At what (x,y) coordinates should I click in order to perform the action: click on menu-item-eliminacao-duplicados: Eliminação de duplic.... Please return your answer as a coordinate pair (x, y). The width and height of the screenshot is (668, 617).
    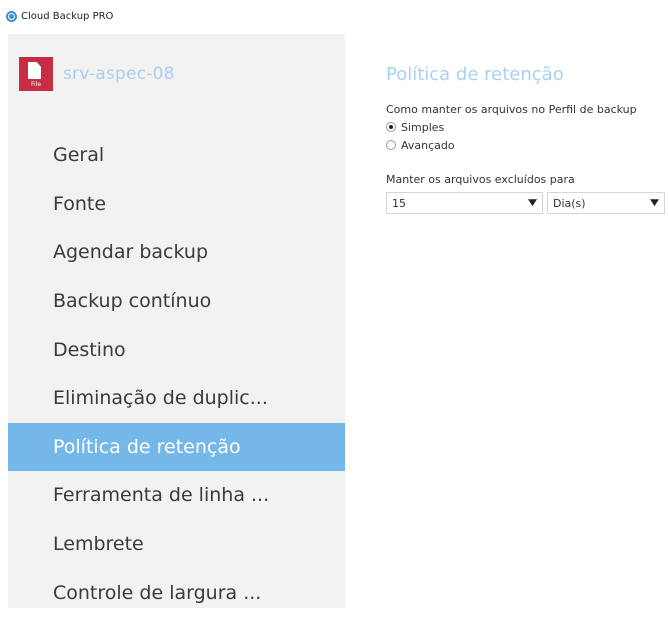
    Looking at the image, I should click on (176, 398).